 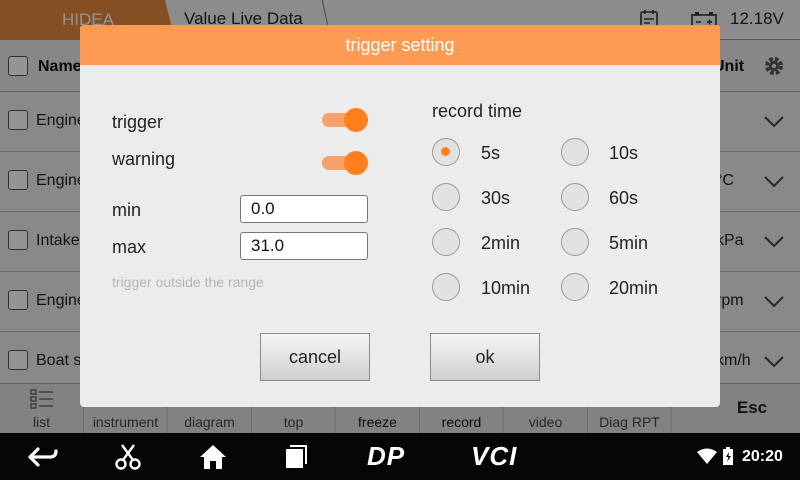 I want to click on system-navbar: DP VCI 20:20, so click(x=400, y=456).